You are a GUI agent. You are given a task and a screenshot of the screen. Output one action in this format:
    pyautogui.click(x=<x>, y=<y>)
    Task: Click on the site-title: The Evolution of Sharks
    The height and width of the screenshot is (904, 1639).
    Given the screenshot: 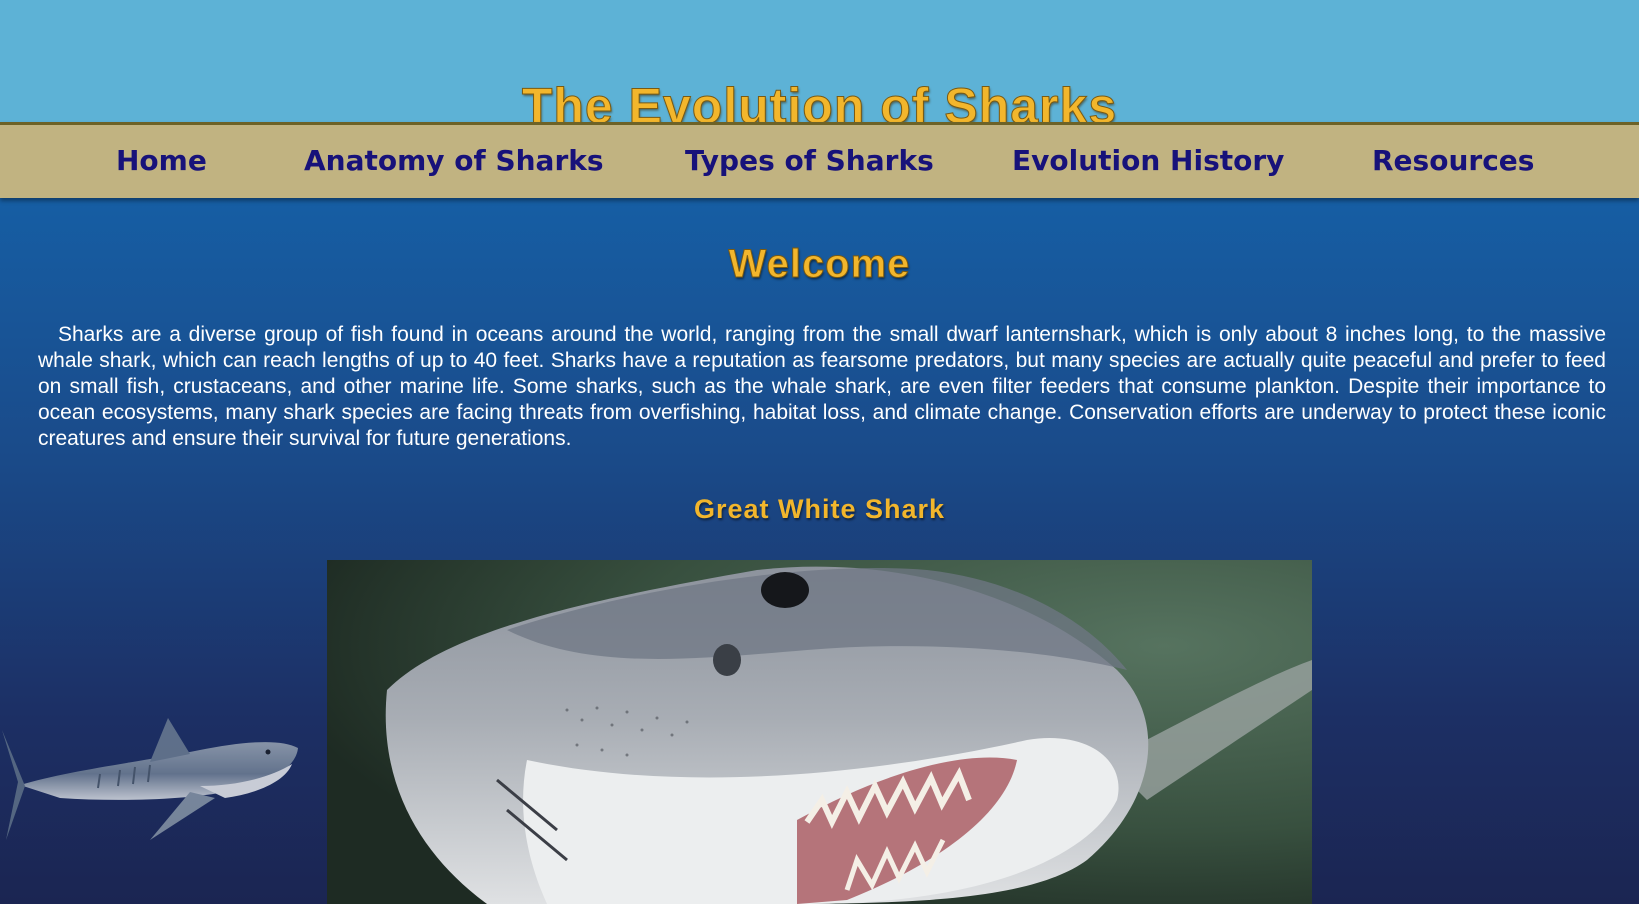 What is the action you would take?
    pyautogui.click(x=819, y=101)
    